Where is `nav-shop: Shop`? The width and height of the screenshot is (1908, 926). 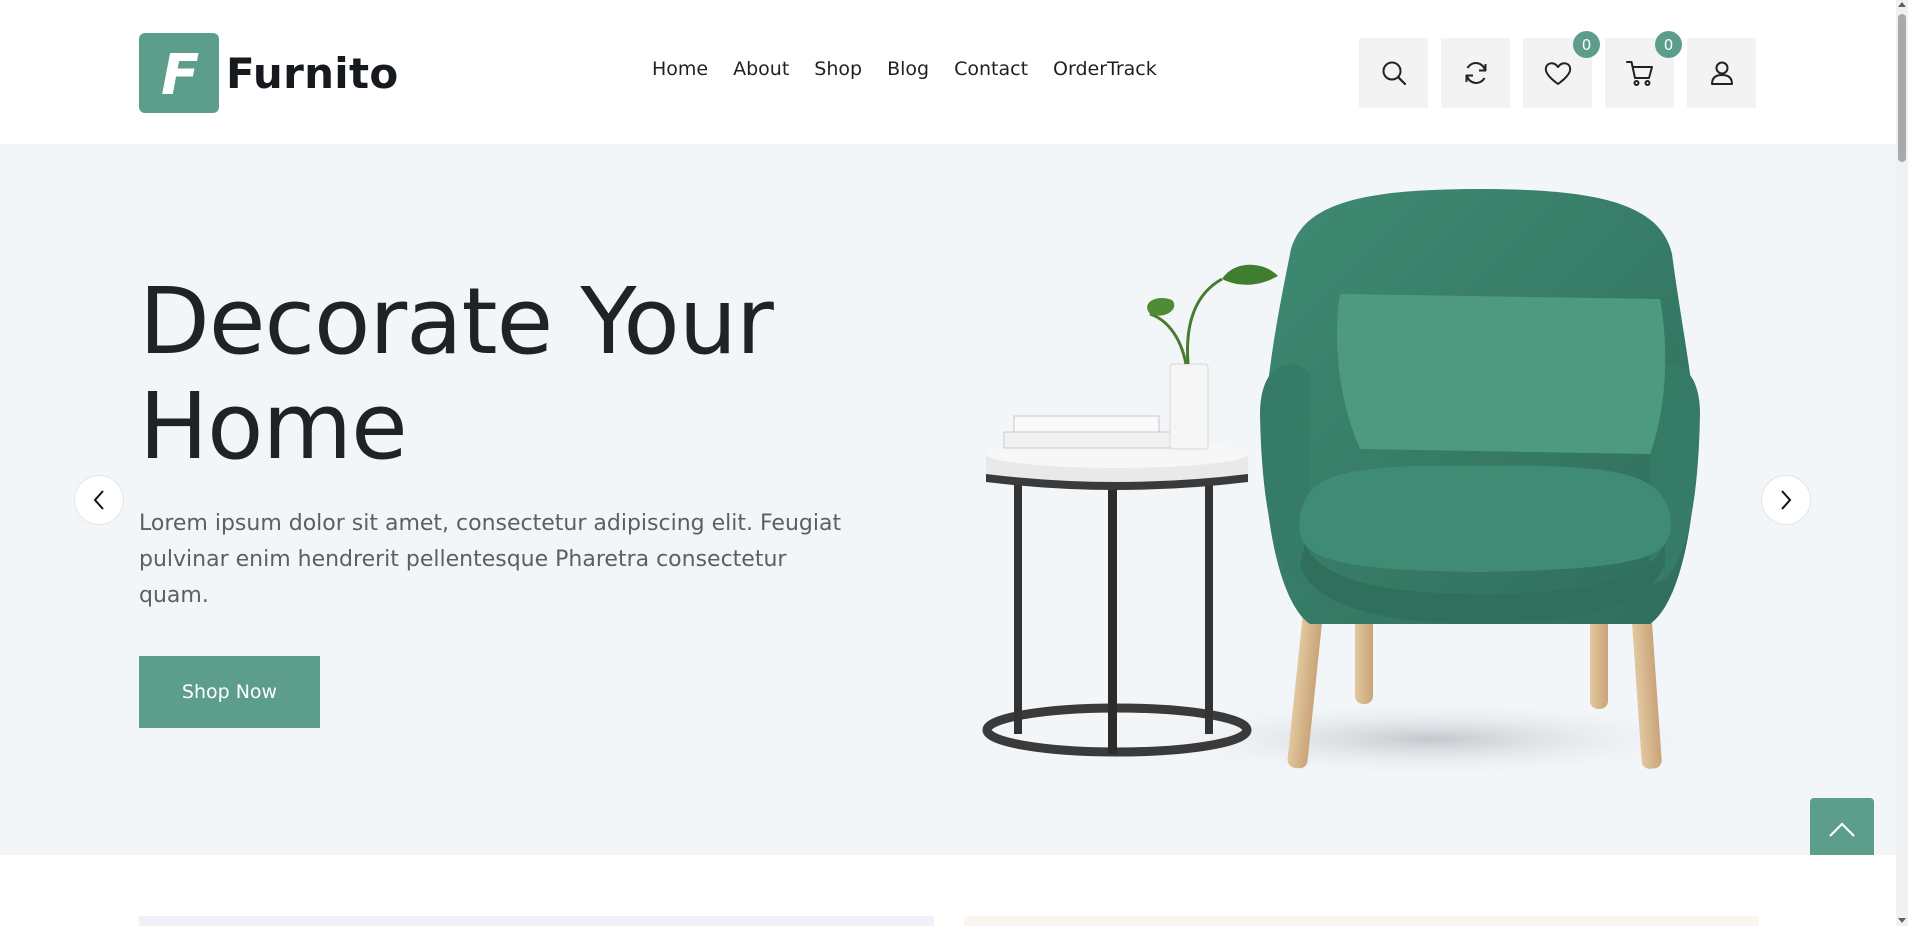 nav-shop: Shop is located at coordinates (838, 69).